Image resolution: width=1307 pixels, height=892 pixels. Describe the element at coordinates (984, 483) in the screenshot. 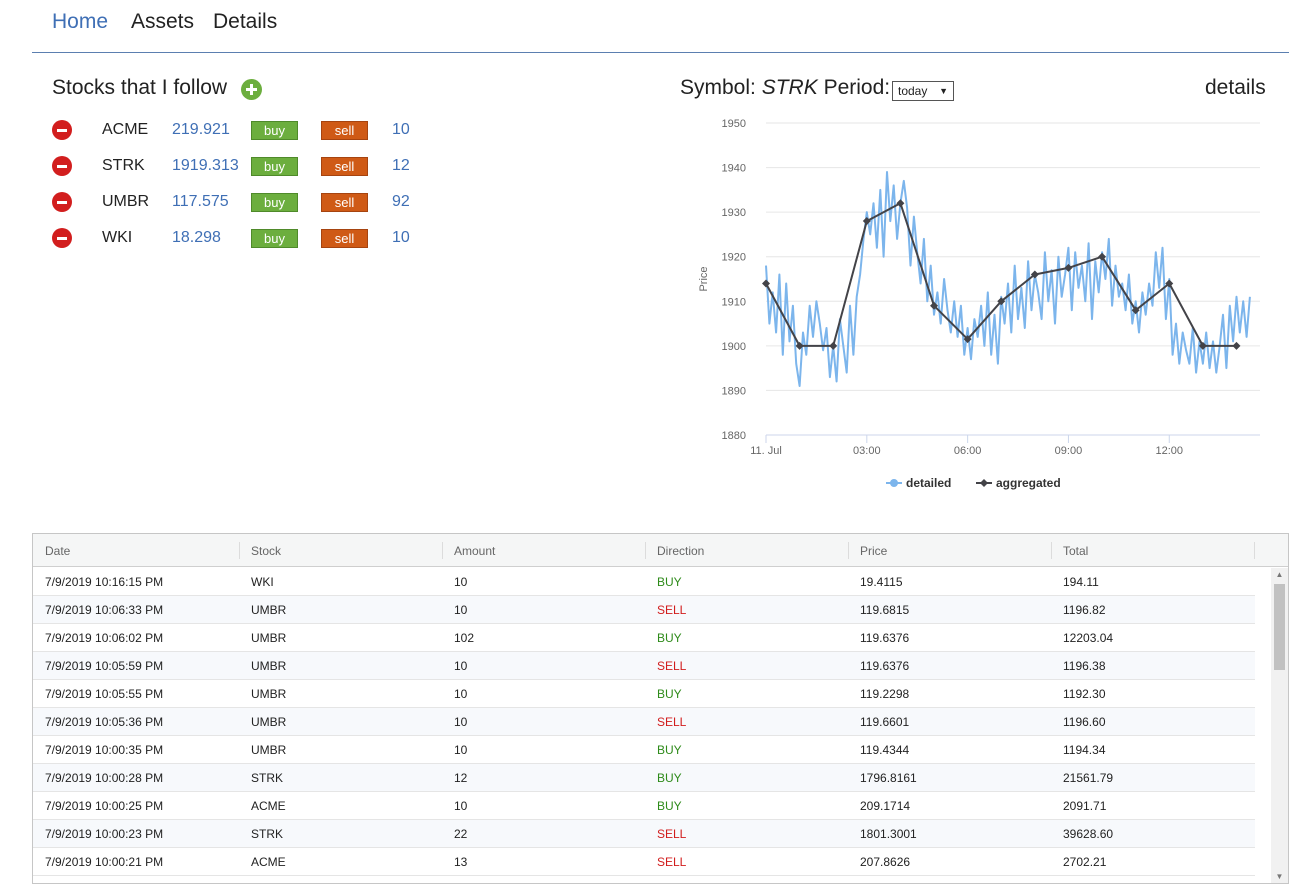

I see `legend-aggregated-marker` at that location.